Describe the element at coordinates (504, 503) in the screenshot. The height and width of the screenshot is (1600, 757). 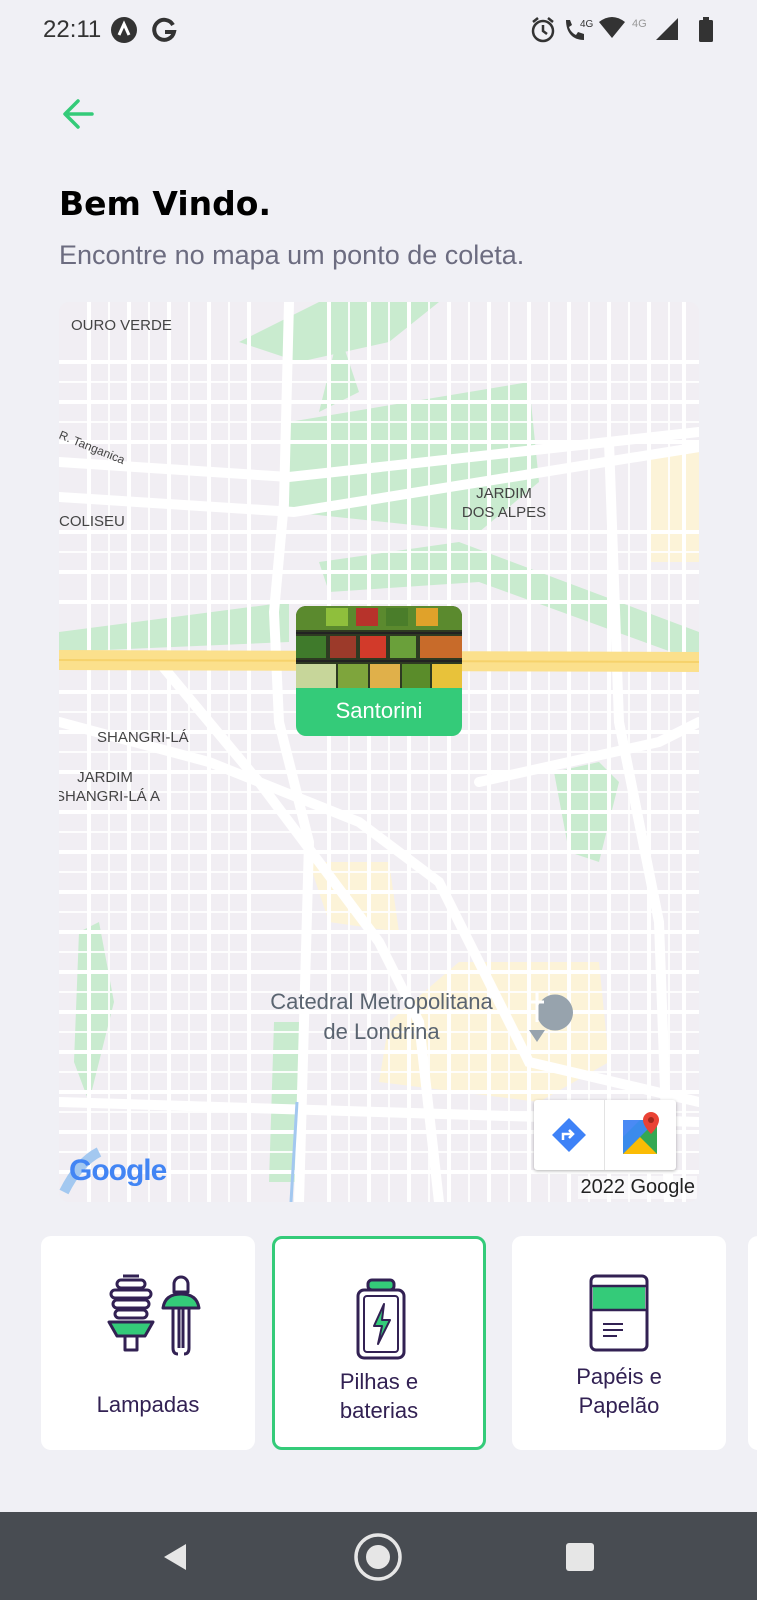
I see `map-label-jardim-dos-alpes: JARDIM DOS ALPES` at that location.